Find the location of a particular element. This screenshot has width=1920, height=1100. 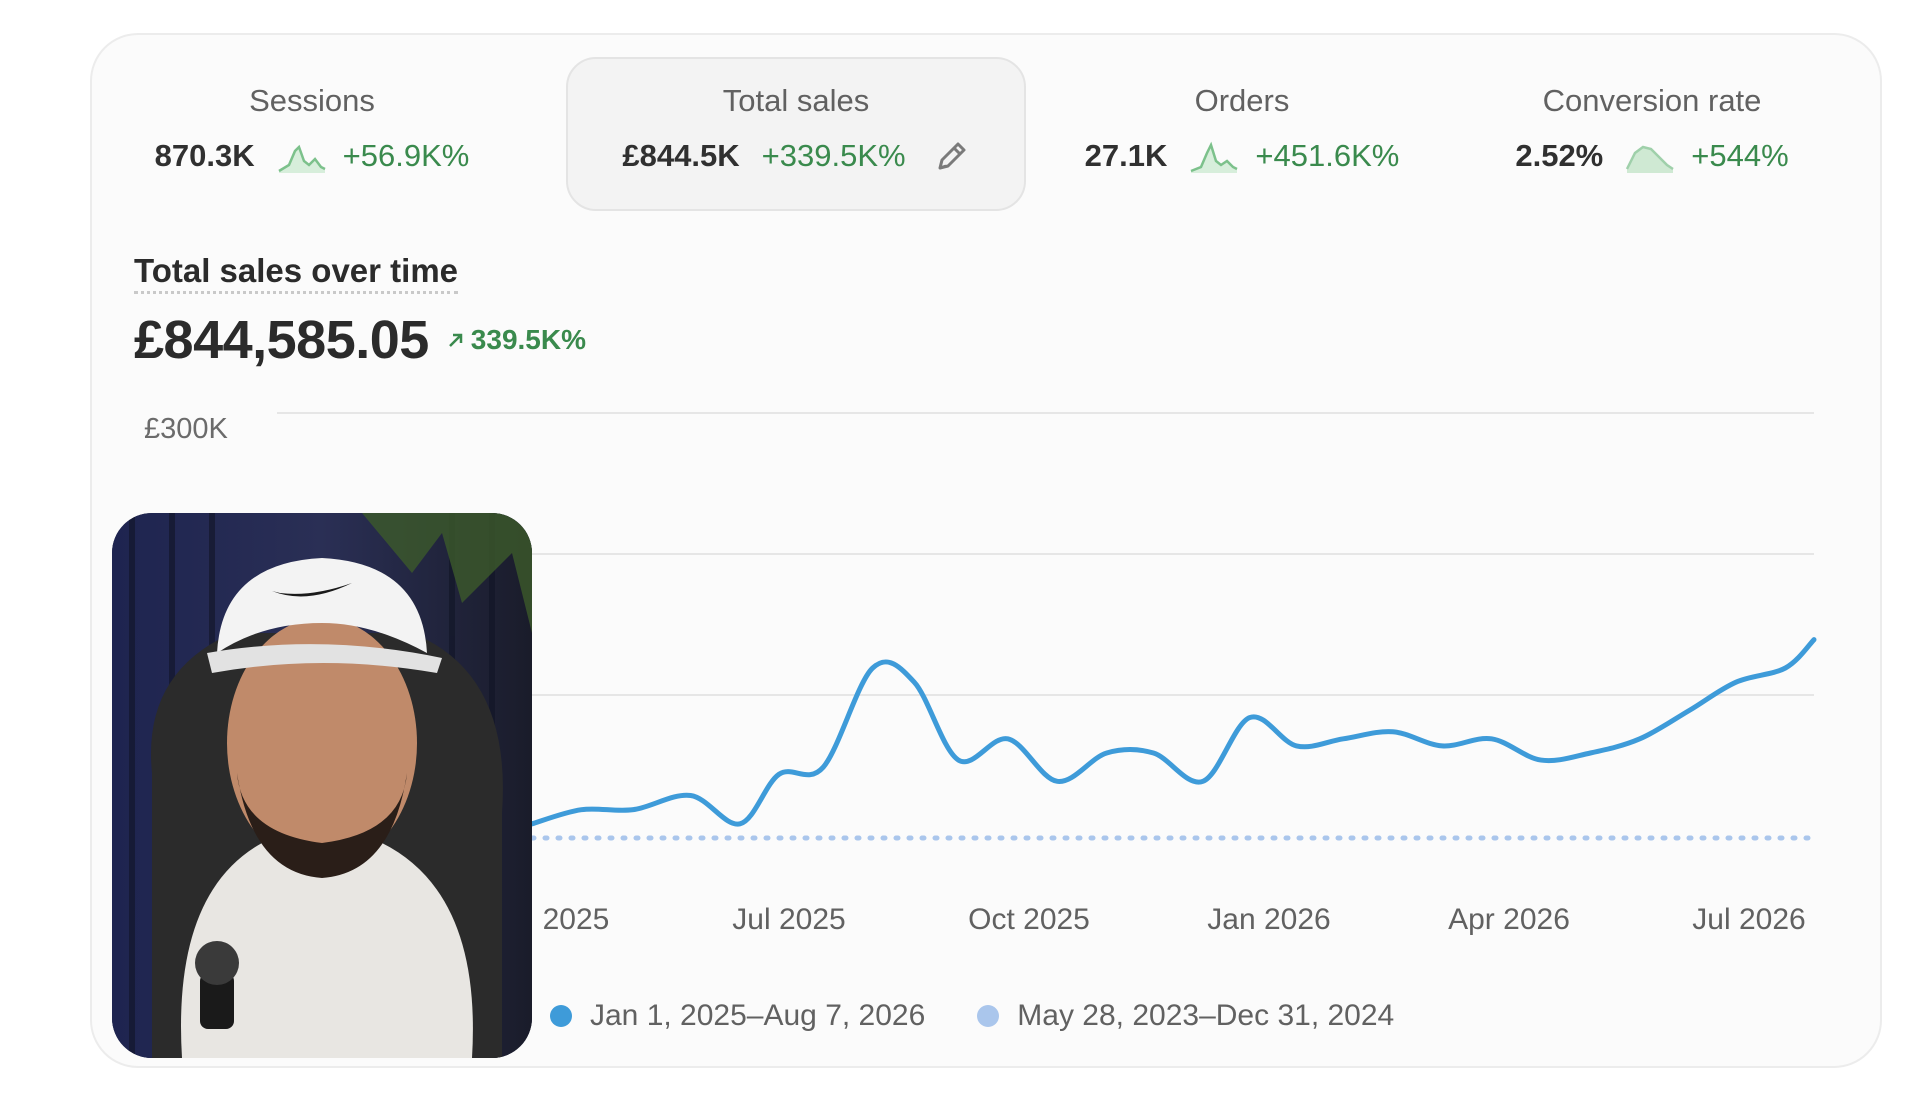

legend-label: May 28, 2023–Dec 31, 2024 is located at coordinates (1206, 1015).